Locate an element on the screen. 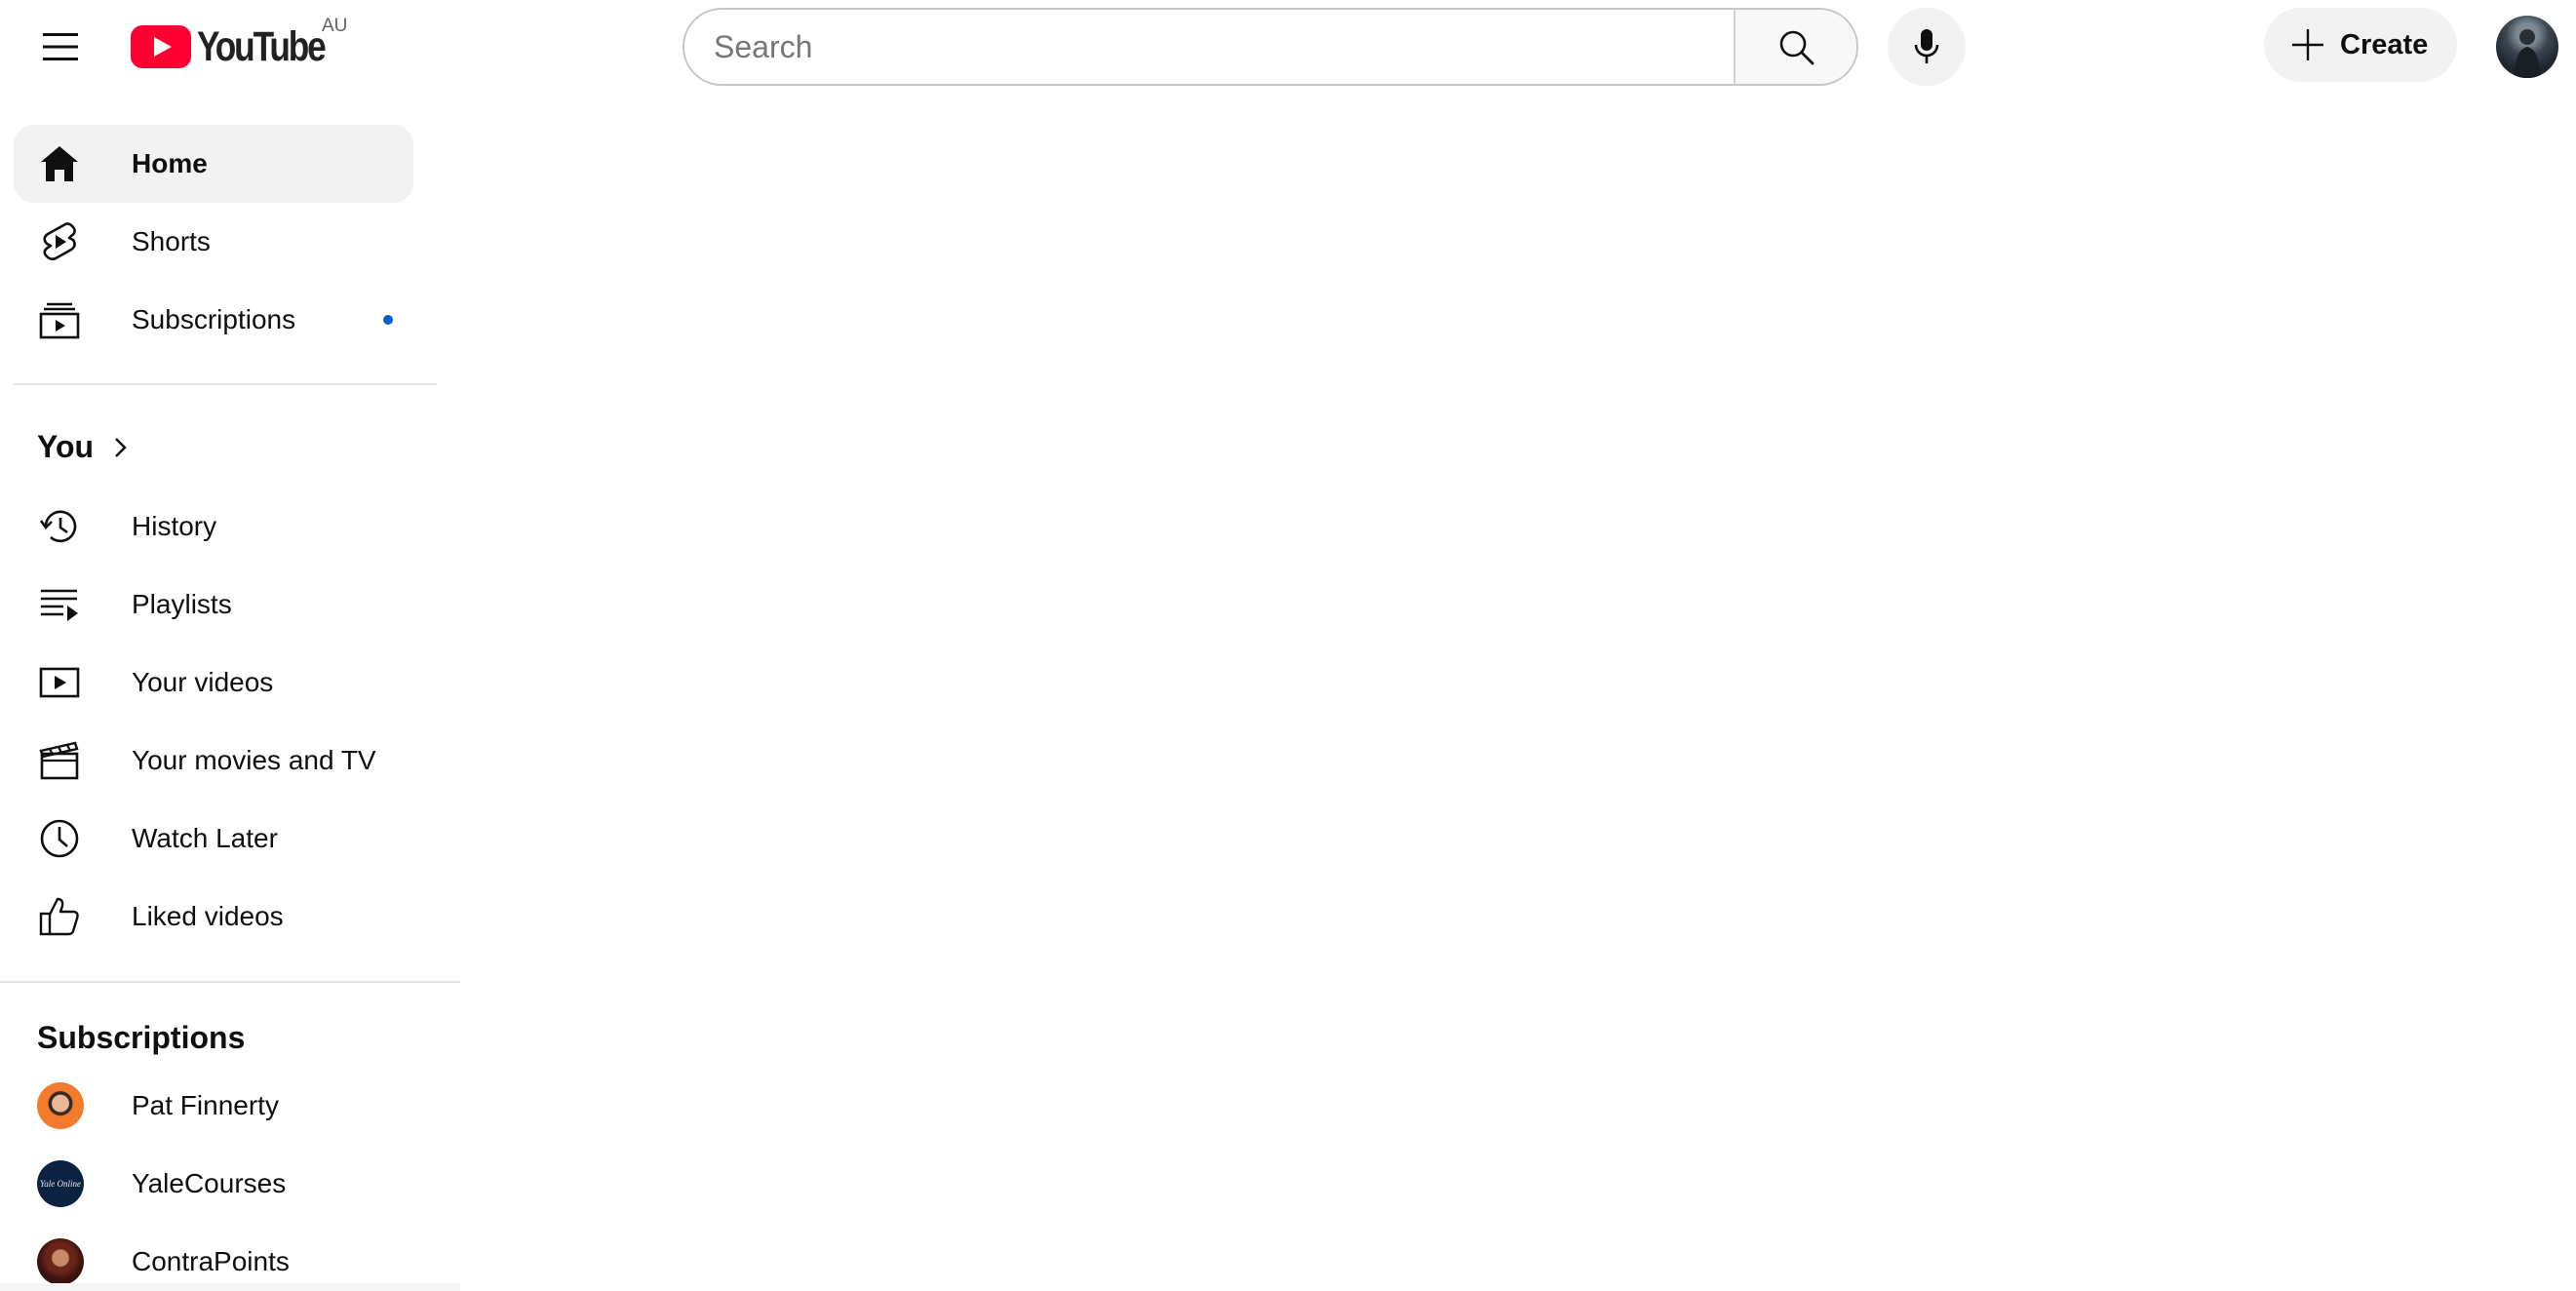 The width and height of the screenshot is (2576, 1291). sidebar-item-playlists: Playlists is located at coordinates (213, 605).